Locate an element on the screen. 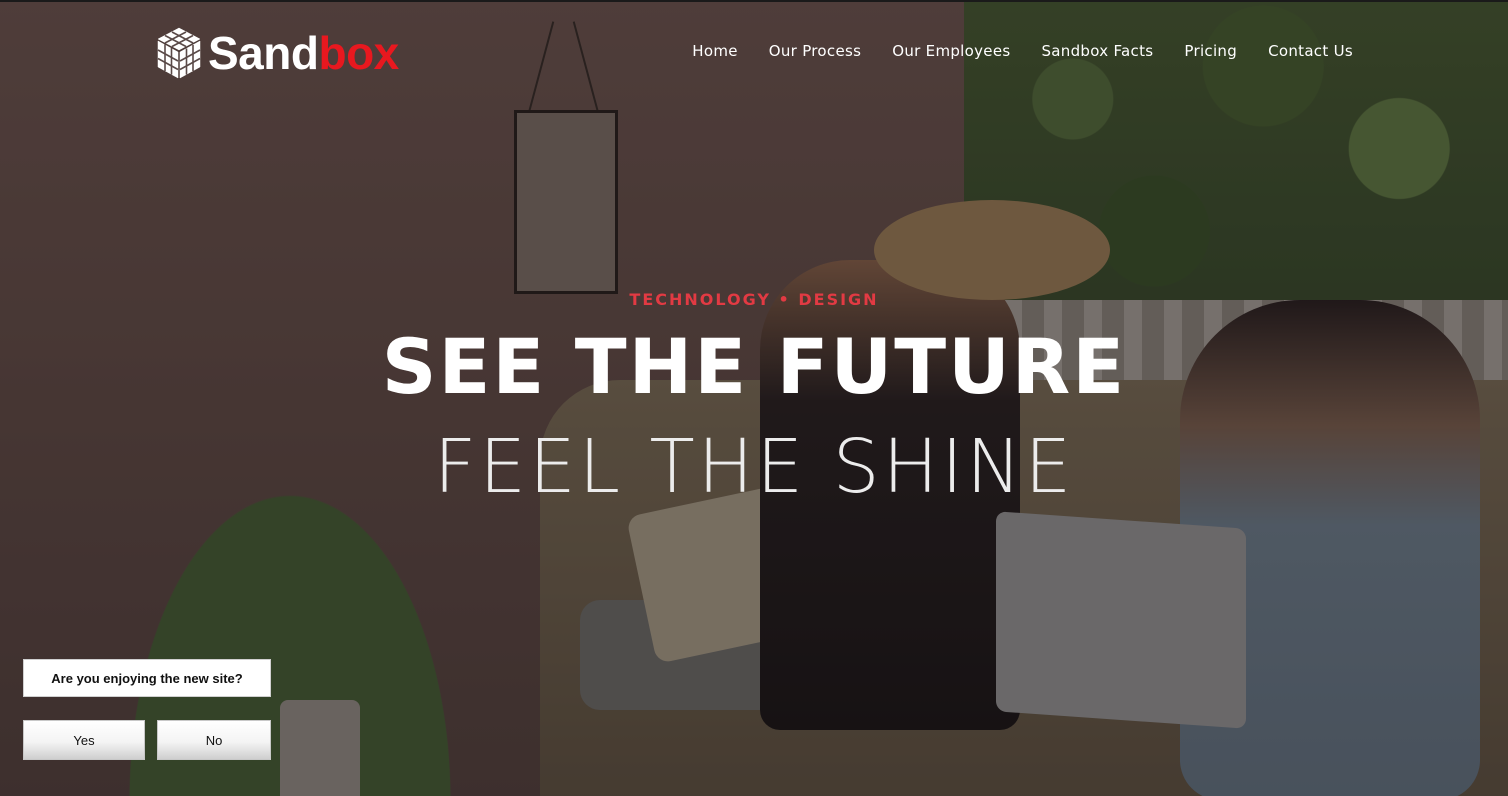 The height and width of the screenshot is (796, 1508). nav-item-sandbox-facts: Sandbox Facts is located at coordinates (1097, 51).